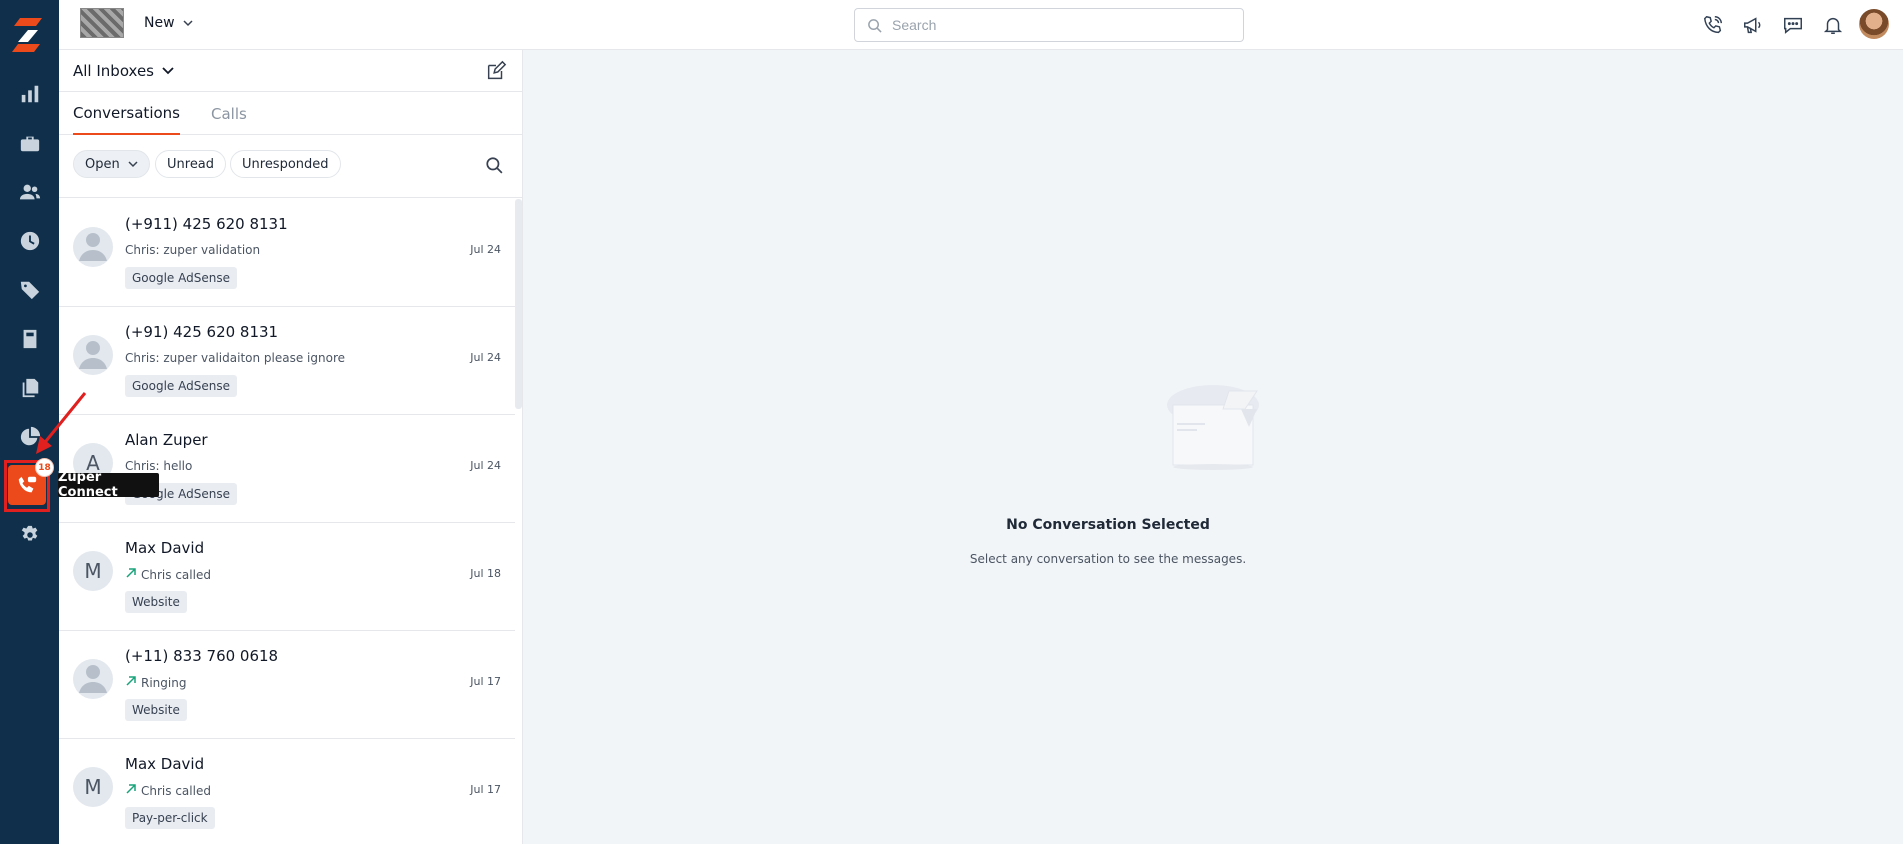 This screenshot has height=844, width=1903. Describe the element at coordinates (44, 467) in the screenshot. I see `notification-badge: 18` at that location.